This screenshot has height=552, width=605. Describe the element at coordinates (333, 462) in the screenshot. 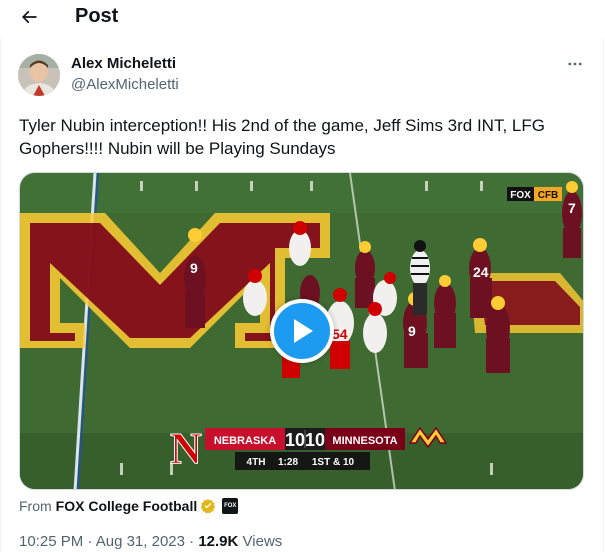

I see `svg-text: 1ST & 10` at that location.